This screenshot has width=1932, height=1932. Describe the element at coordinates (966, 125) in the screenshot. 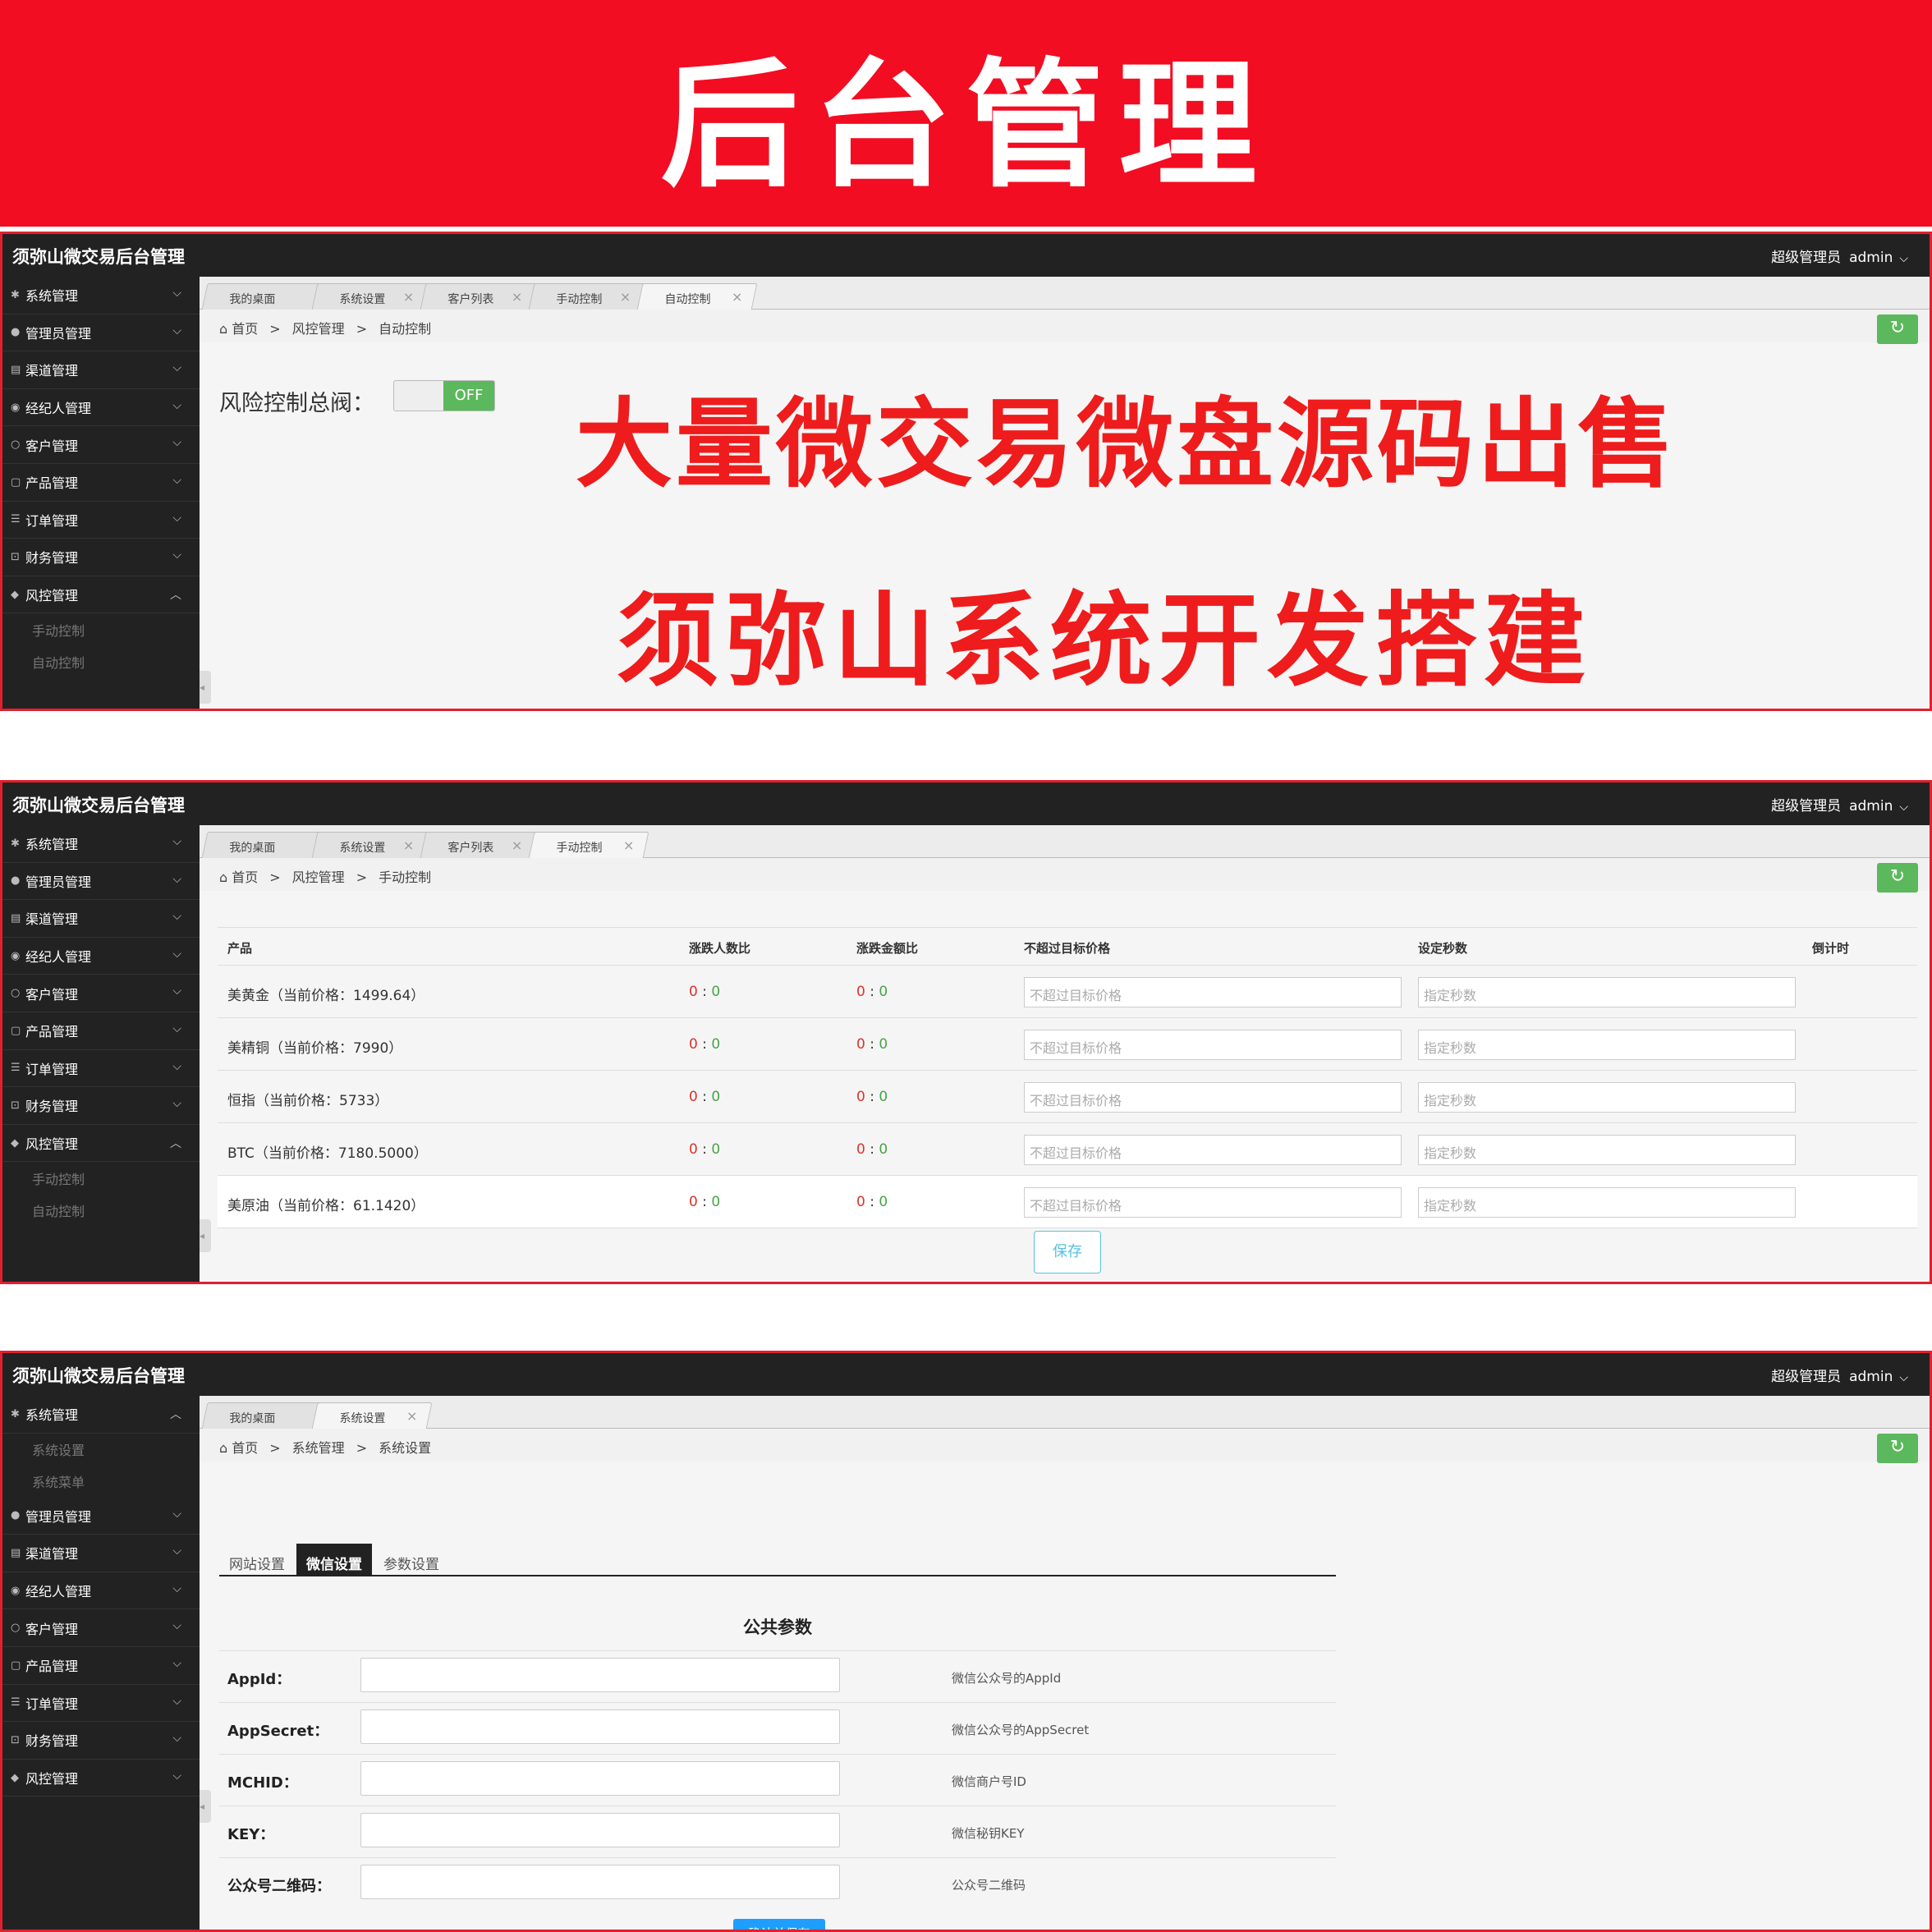

I see `banner-title: 后台管理` at that location.